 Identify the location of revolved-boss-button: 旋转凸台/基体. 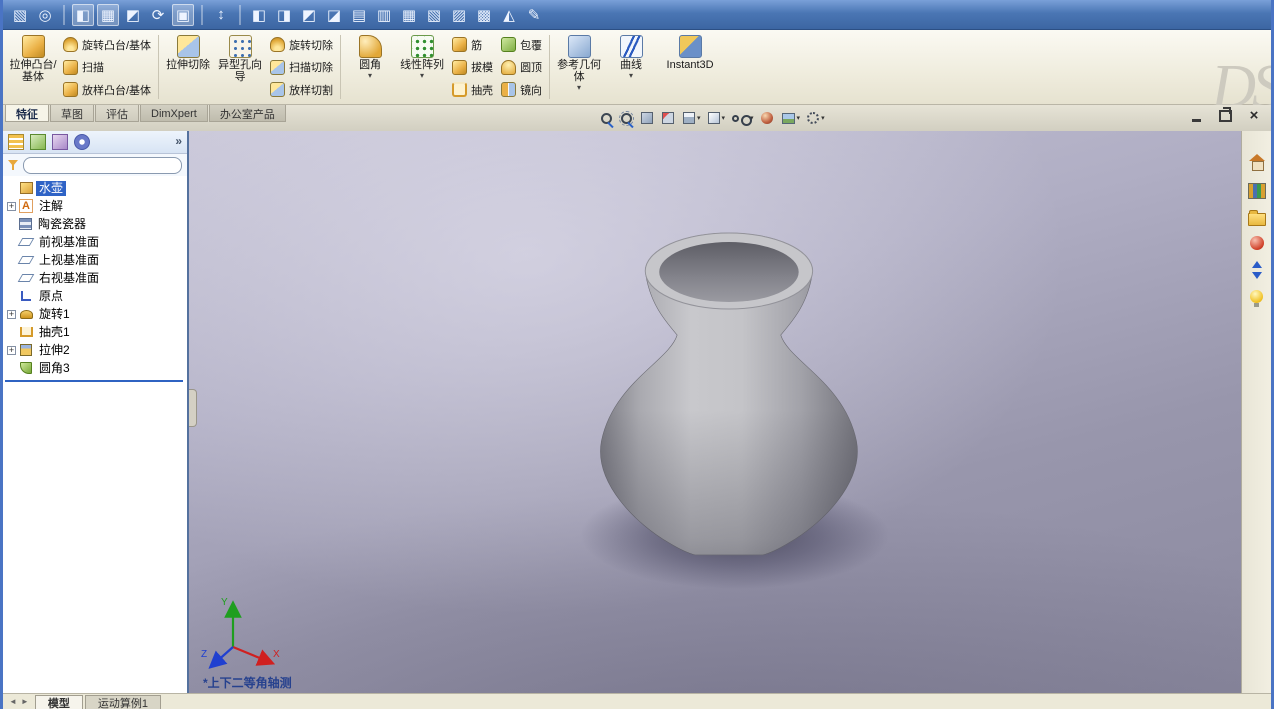
(107, 44).